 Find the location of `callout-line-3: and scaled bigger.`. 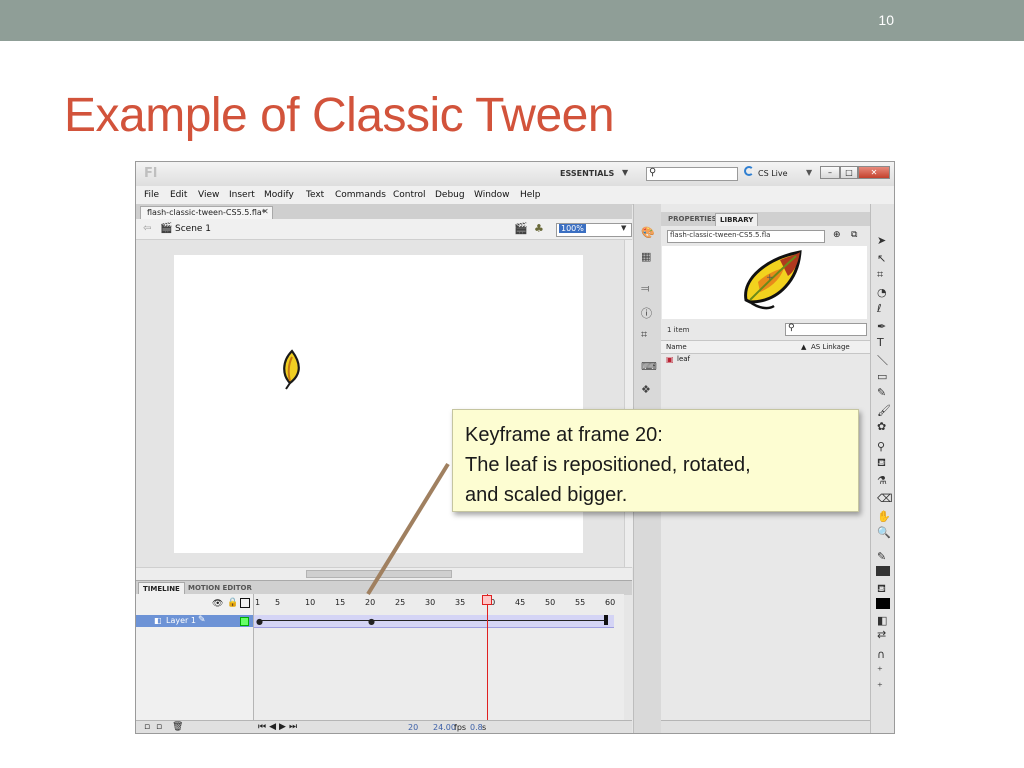

callout-line-3: and scaled bigger. is located at coordinates (546, 495).